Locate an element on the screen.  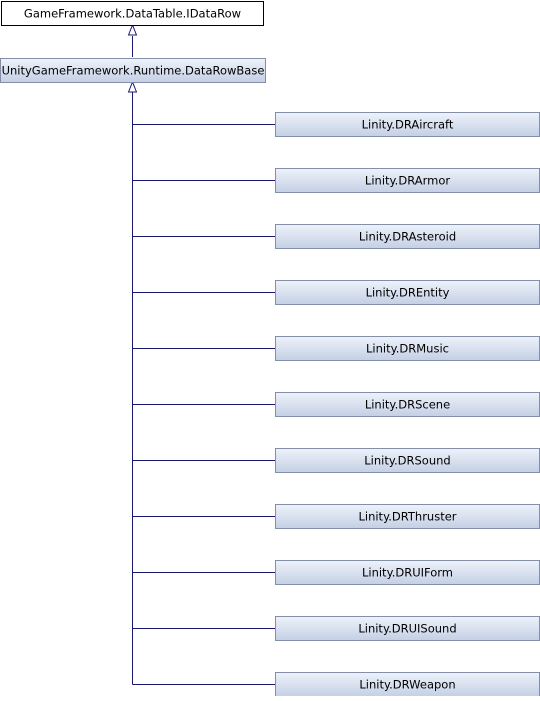
derived-class-node-label: Linity.DRWeapon is located at coordinates (407, 685).